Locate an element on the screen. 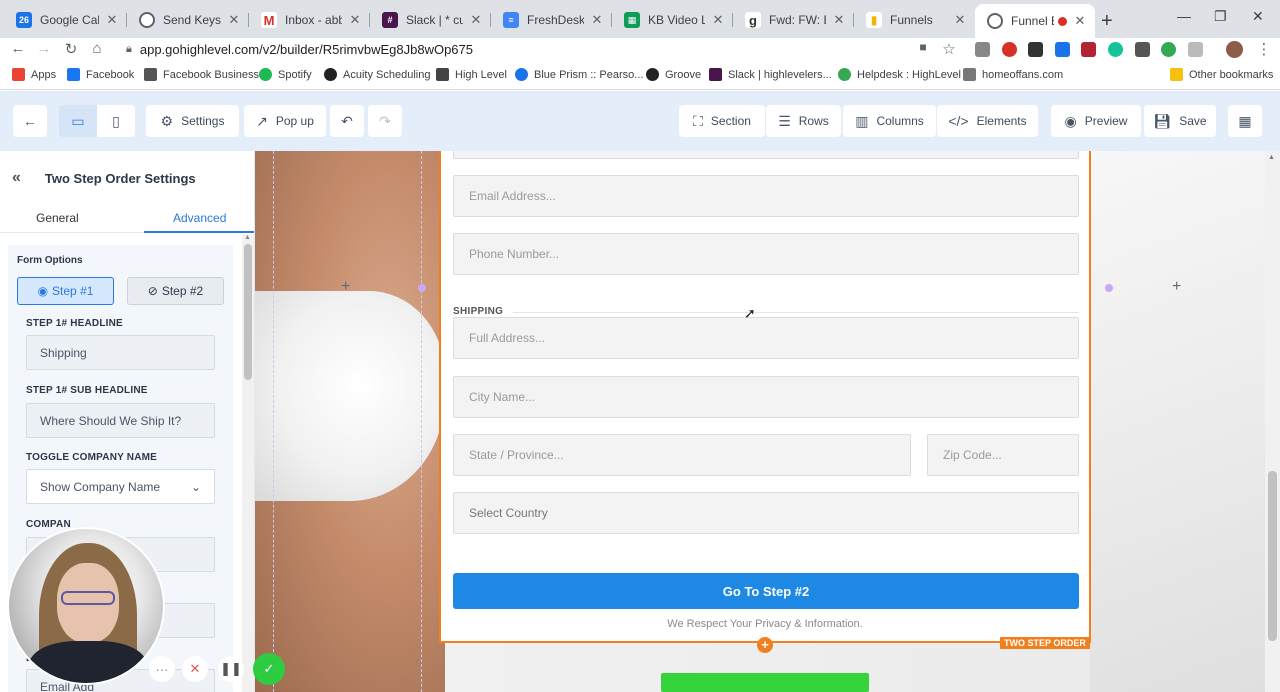  preview-button: ◉ Preview is located at coordinates (1096, 121).